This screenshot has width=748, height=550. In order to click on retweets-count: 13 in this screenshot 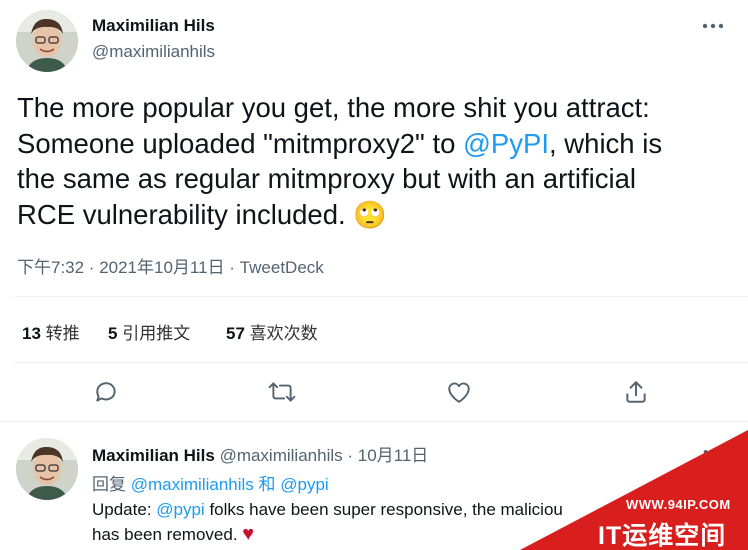, I will do `click(31, 333)`.